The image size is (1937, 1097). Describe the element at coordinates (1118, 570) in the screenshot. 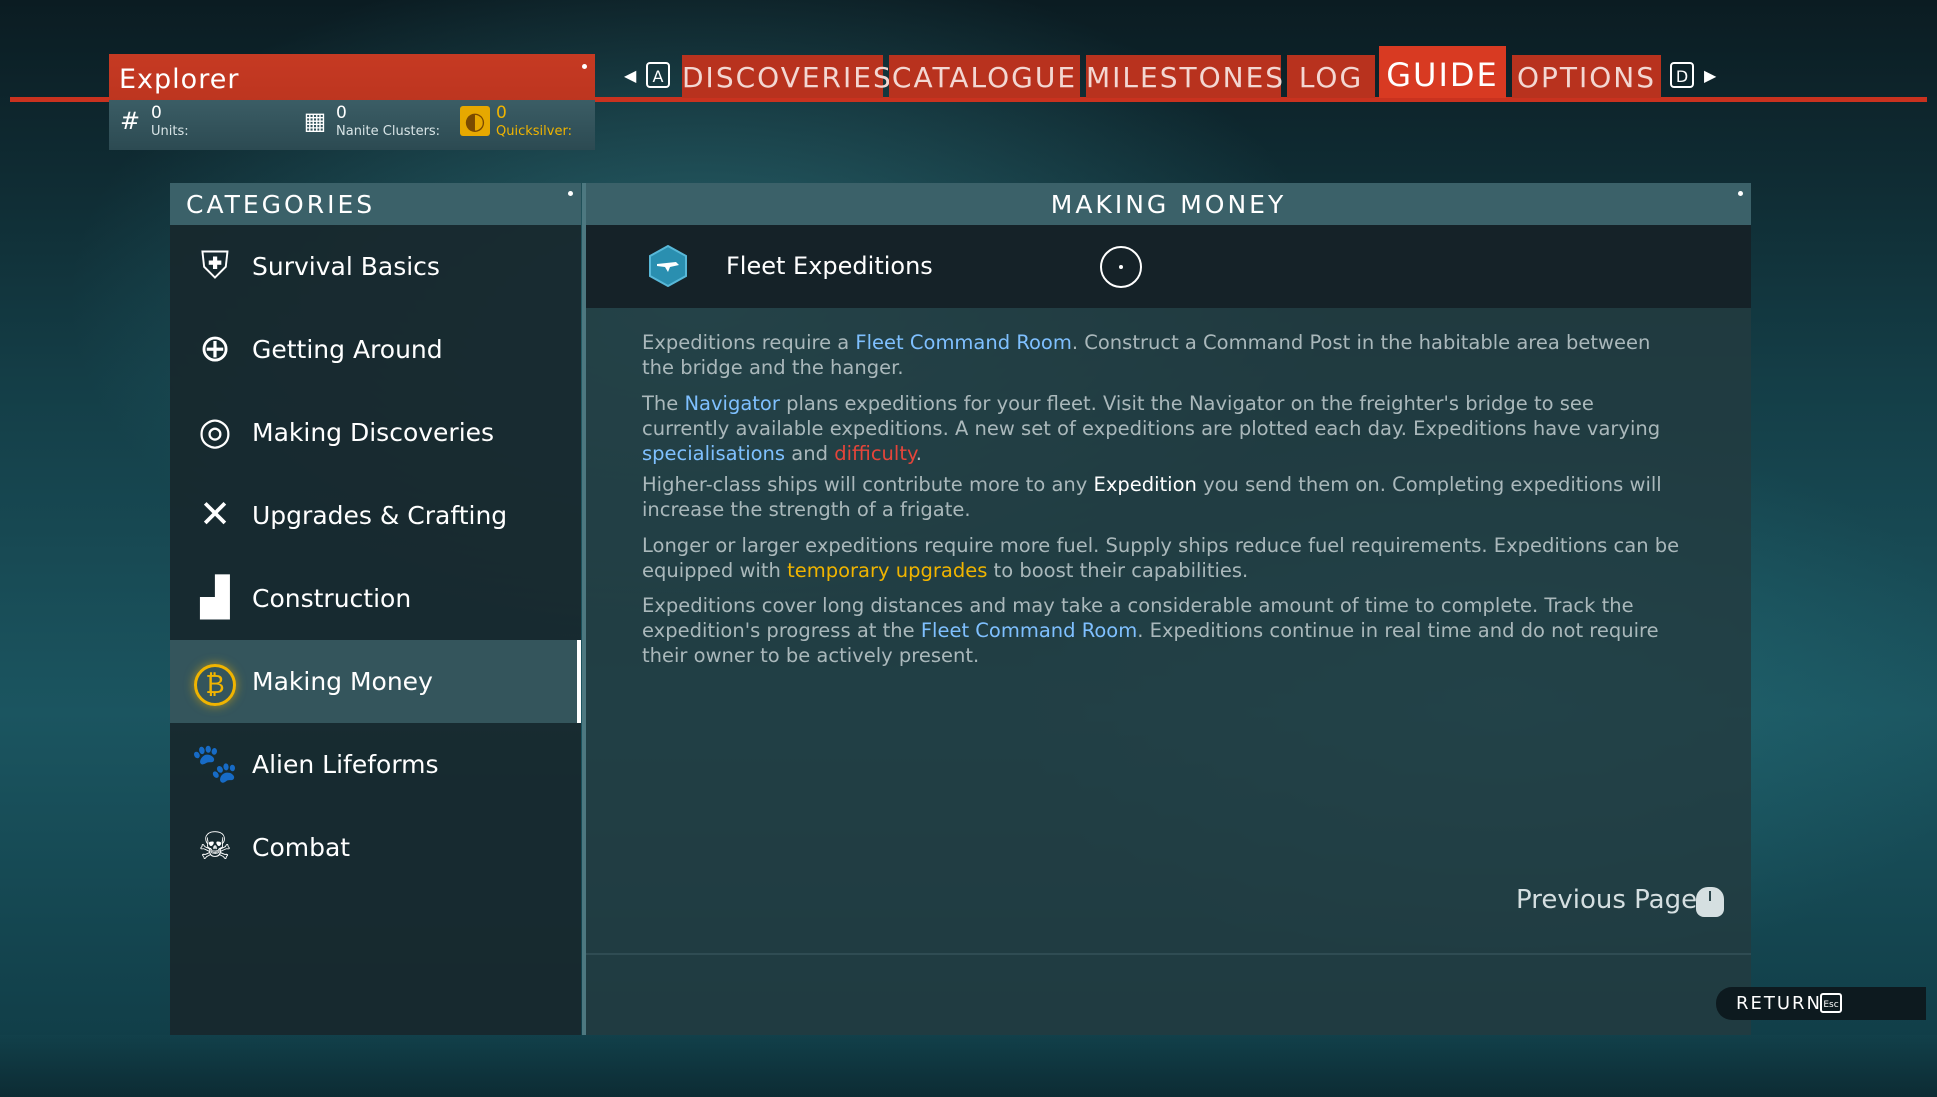

I see `text: to boost their capabilities.` at that location.